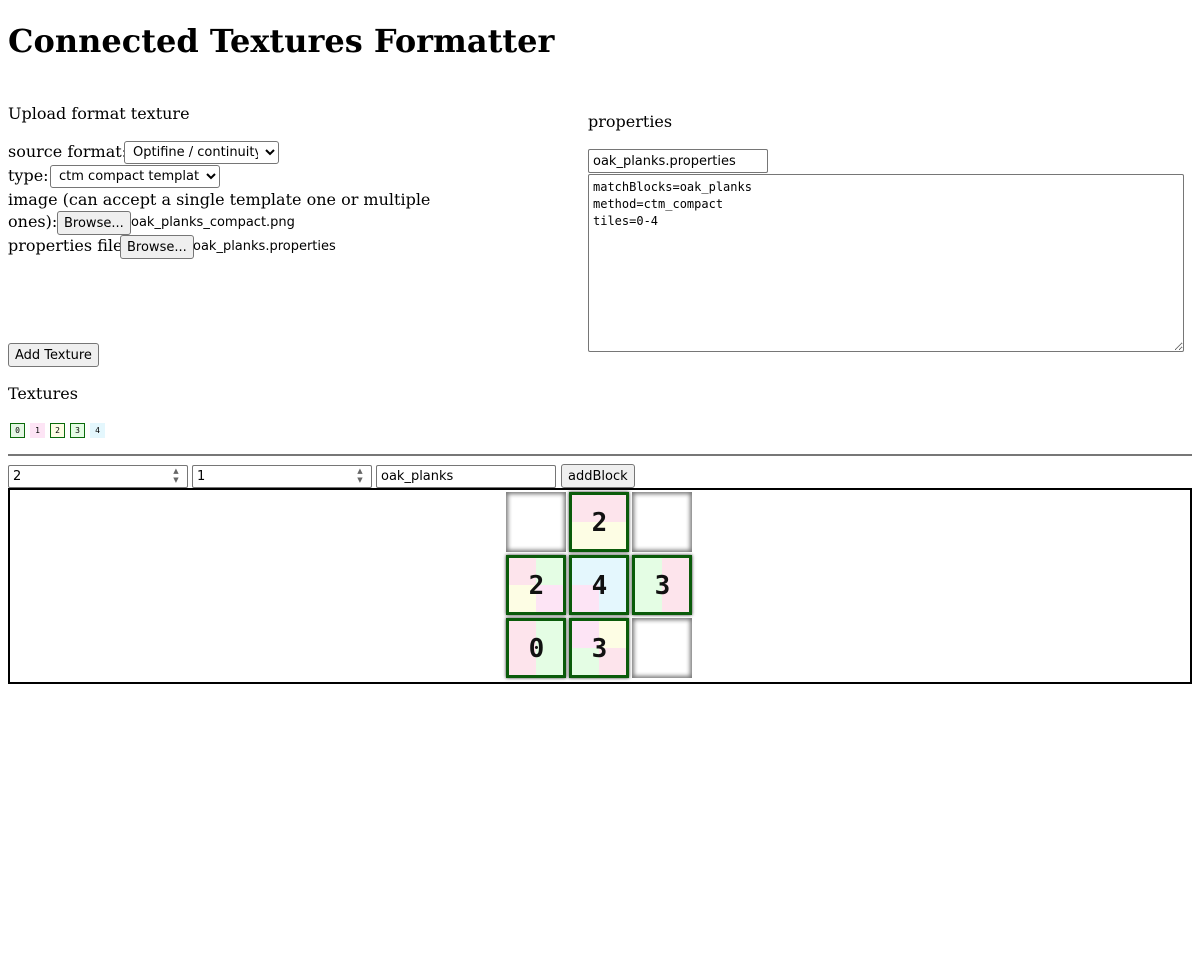  I want to click on type-select: ctm compact template, so click(135, 176).